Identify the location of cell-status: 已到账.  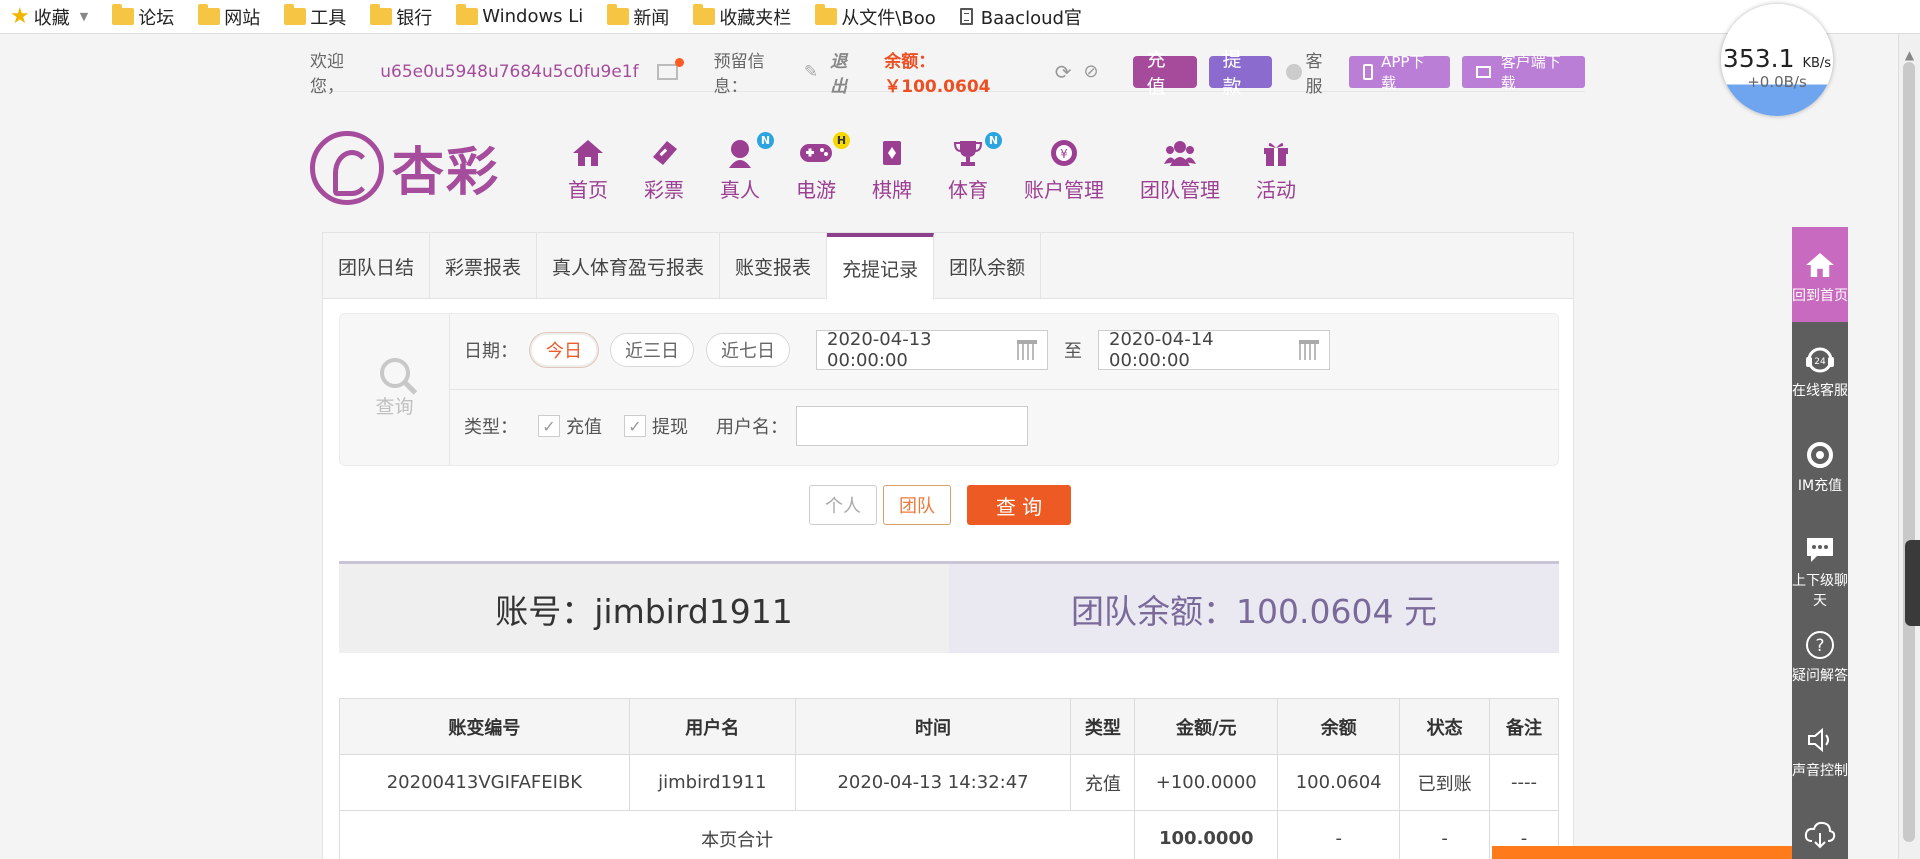
(1445, 782).